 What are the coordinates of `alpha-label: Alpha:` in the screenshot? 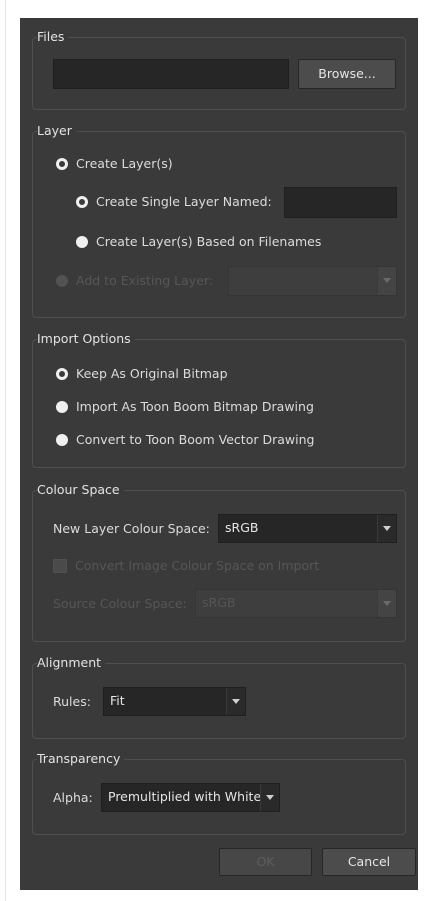 It's located at (73, 797).